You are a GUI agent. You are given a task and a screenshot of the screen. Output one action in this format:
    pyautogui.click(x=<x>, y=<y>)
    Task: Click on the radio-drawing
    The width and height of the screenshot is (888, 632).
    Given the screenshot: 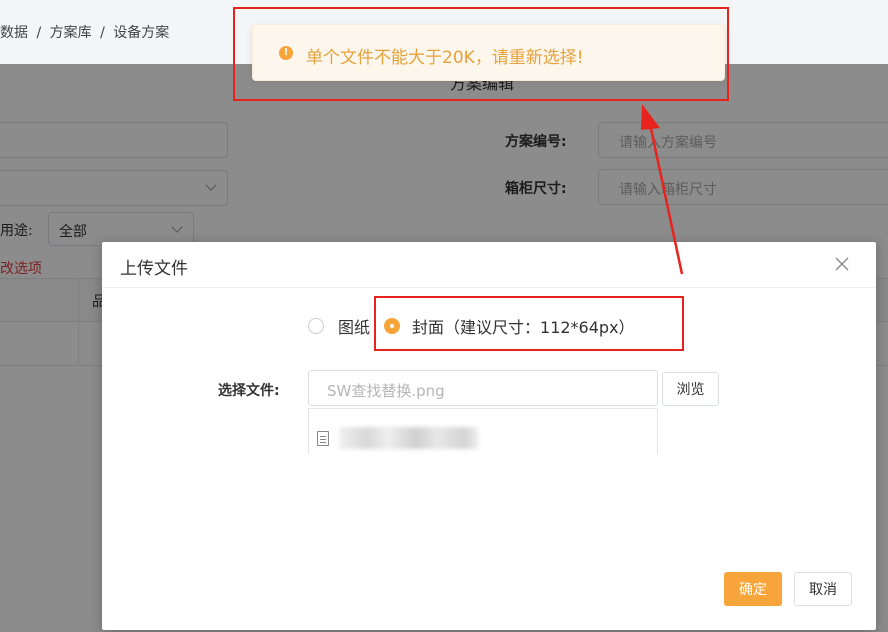 What is the action you would take?
    pyautogui.click(x=316, y=326)
    